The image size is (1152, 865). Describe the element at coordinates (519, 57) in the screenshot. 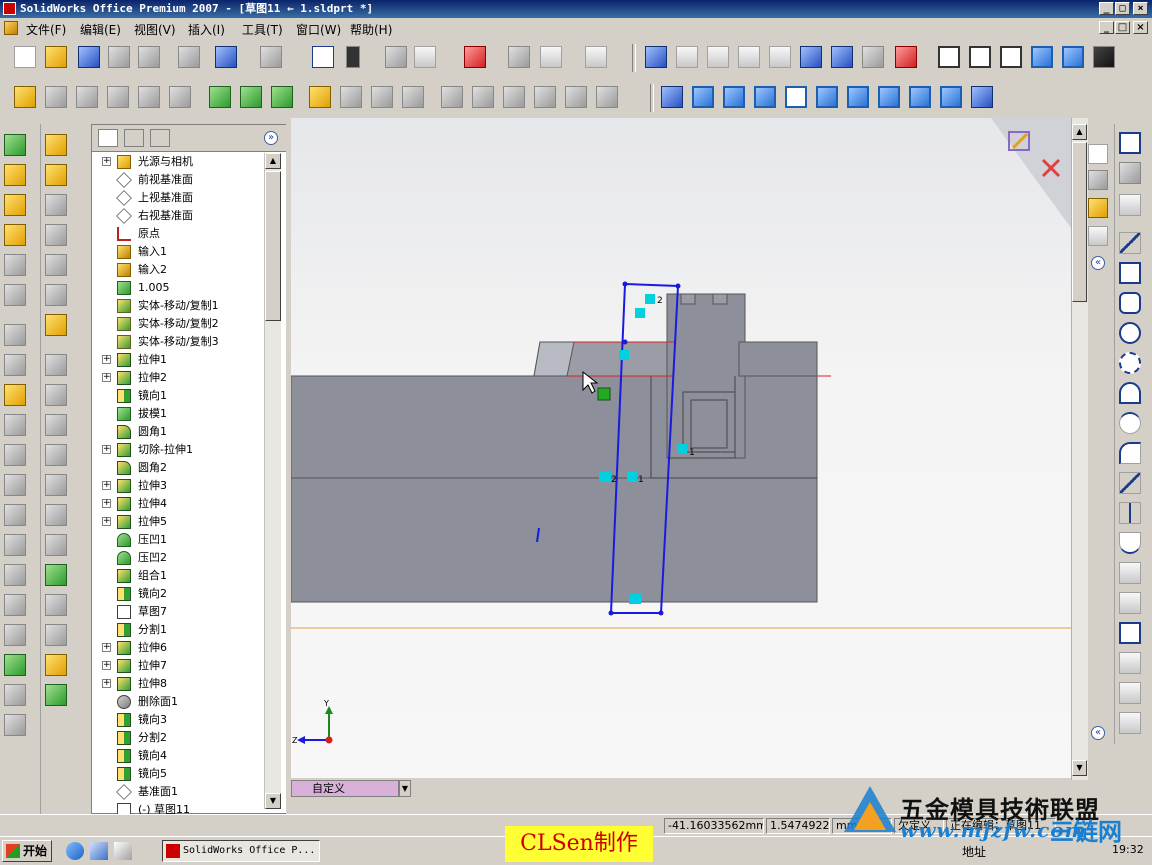

I see `layers-icon` at that location.